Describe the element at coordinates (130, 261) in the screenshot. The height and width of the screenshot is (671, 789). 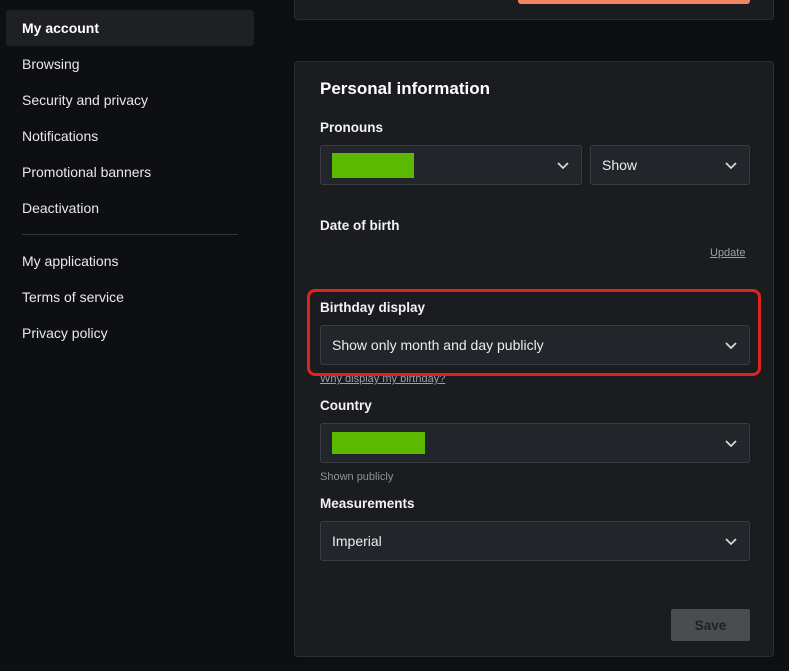
I see `sidebar-item-my-applications: My applications` at that location.